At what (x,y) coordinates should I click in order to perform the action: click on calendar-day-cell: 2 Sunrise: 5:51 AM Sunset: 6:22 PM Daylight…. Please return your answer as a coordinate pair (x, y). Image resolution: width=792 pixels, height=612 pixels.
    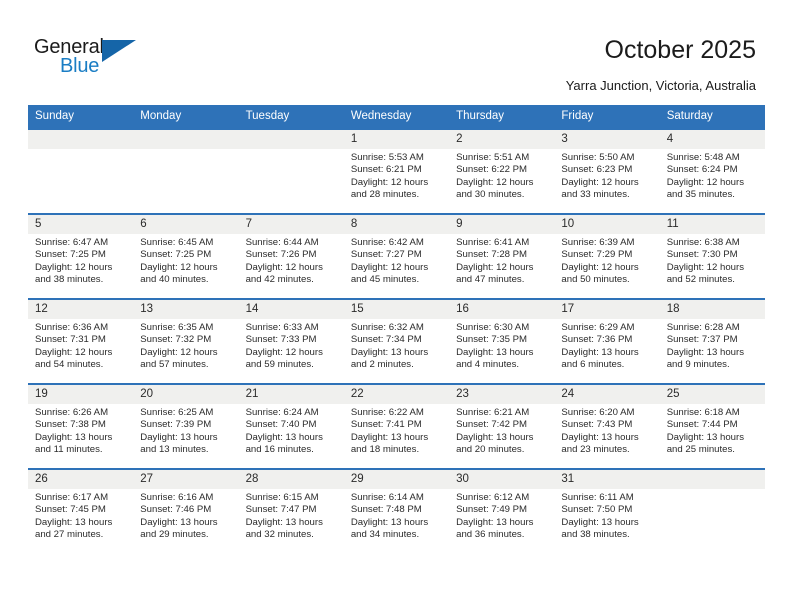
    Looking at the image, I should click on (502, 171).